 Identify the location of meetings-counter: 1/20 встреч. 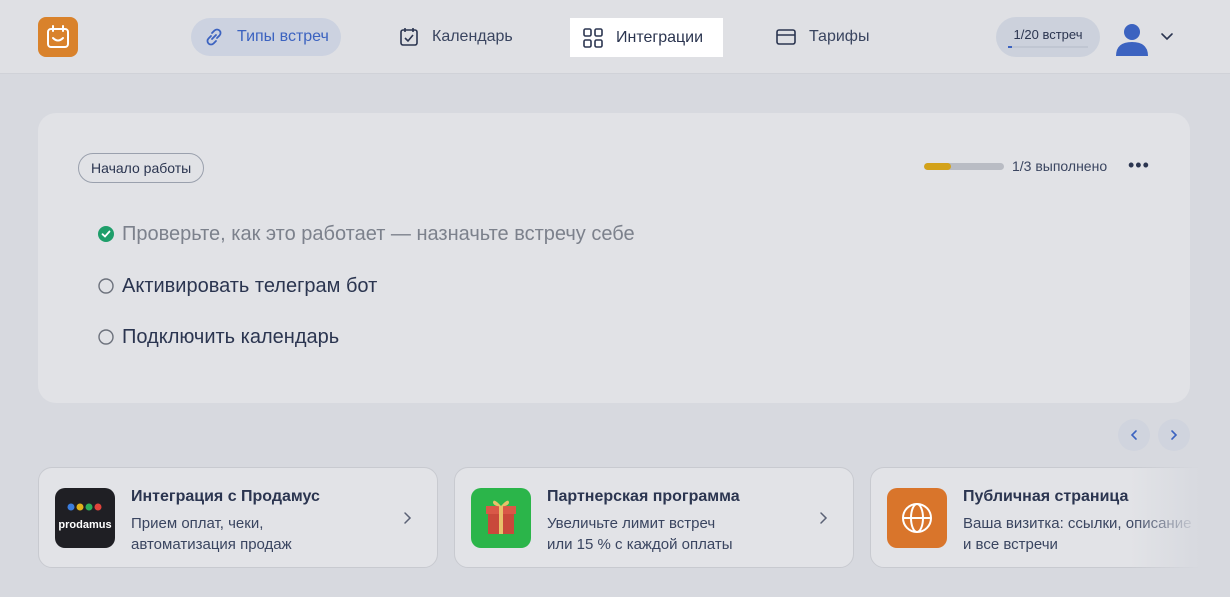
(1048, 37).